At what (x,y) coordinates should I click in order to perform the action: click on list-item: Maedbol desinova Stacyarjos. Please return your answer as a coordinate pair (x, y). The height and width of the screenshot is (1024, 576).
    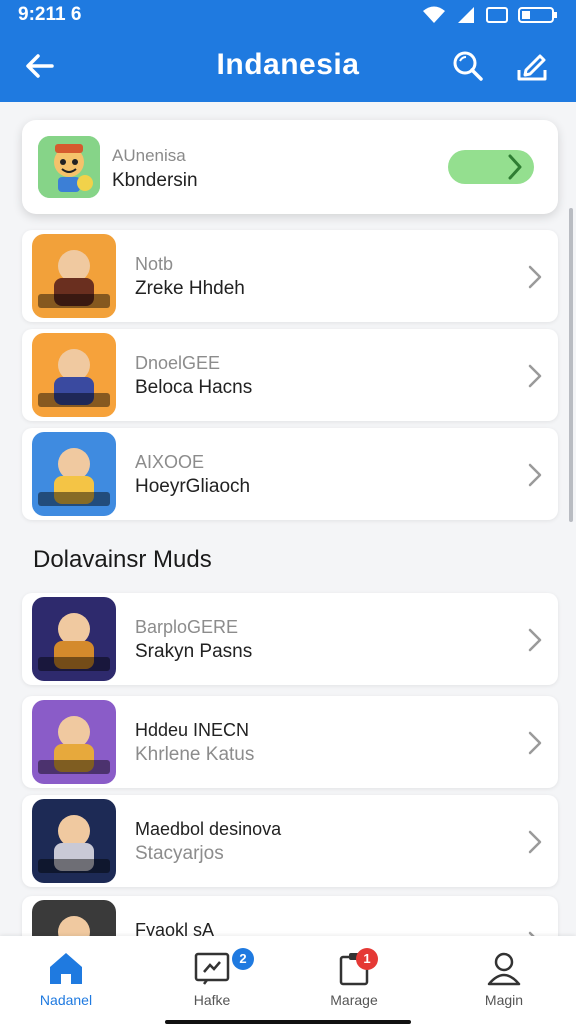
    Looking at the image, I should click on (290, 841).